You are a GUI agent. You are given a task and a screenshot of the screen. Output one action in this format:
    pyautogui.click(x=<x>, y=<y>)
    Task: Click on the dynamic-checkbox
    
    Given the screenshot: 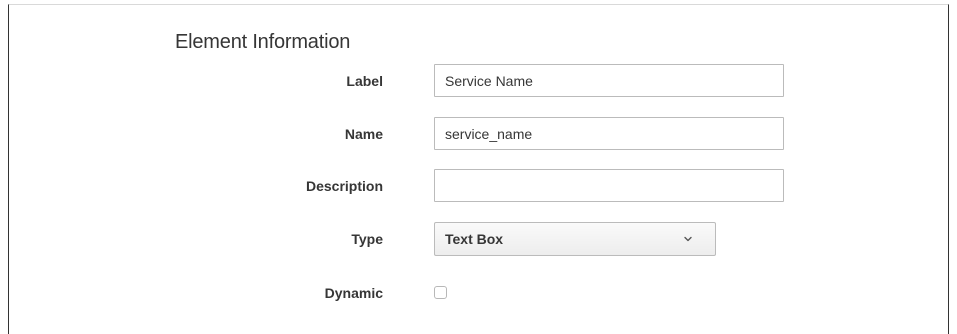 What is the action you would take?
    pyautogui.click(x=440, y=292)
    